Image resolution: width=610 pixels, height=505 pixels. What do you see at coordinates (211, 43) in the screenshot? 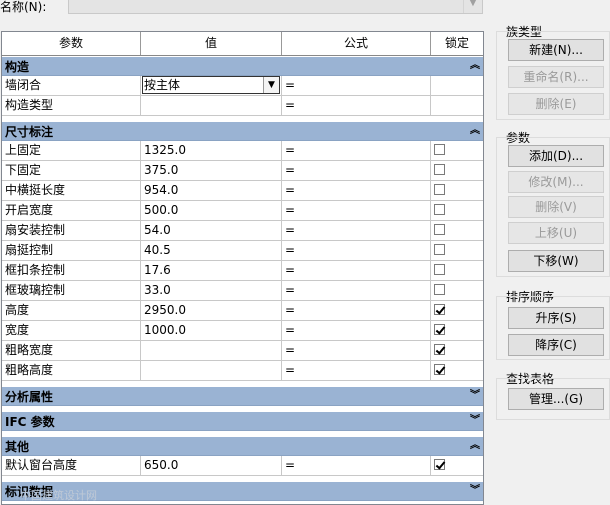
I see `column-header-value: 值` at bounding box center [211, 43].